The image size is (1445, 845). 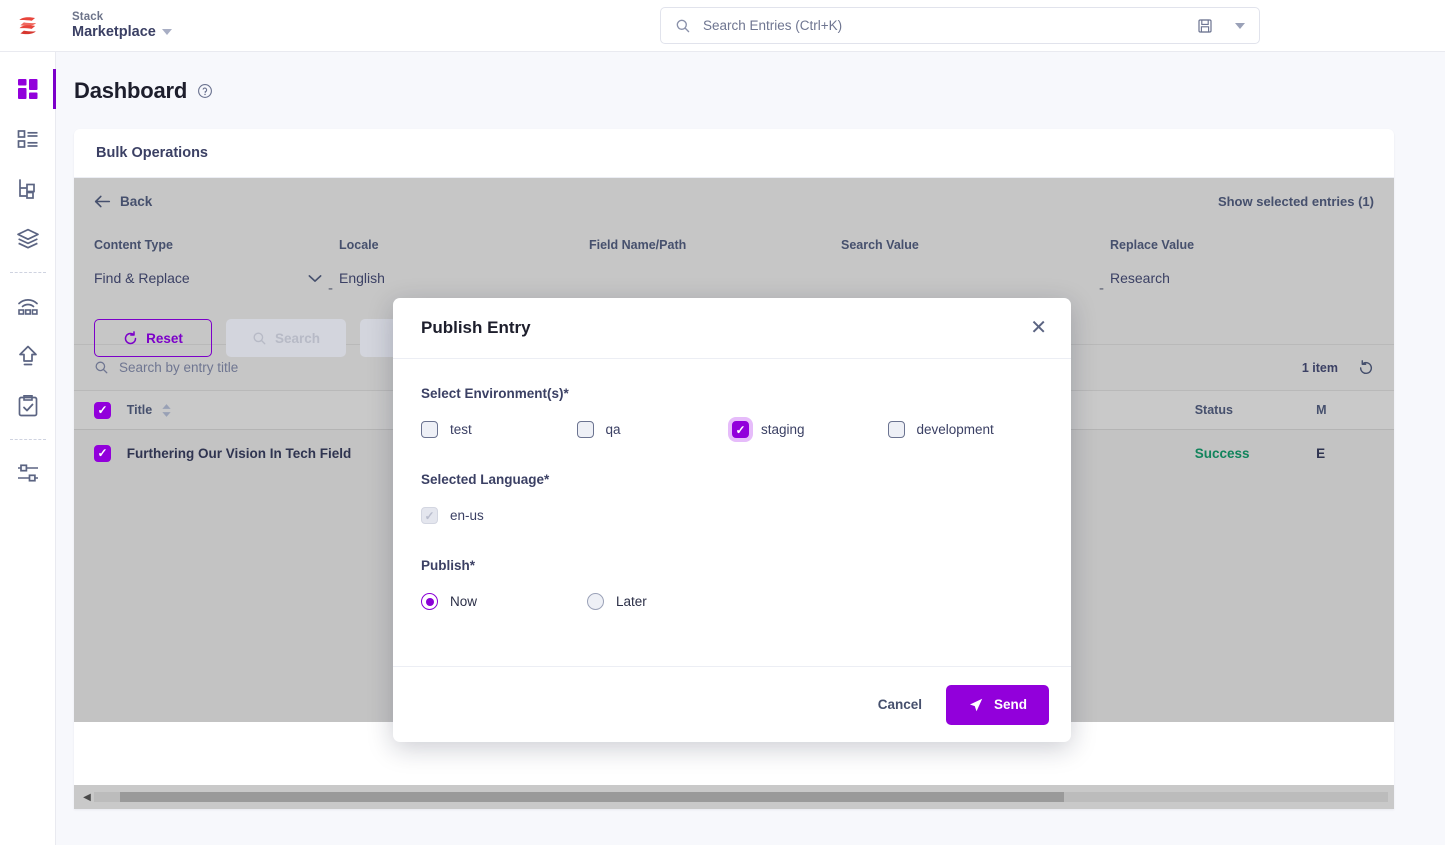 I want to click on logo-container, so click(x=28, y=26).